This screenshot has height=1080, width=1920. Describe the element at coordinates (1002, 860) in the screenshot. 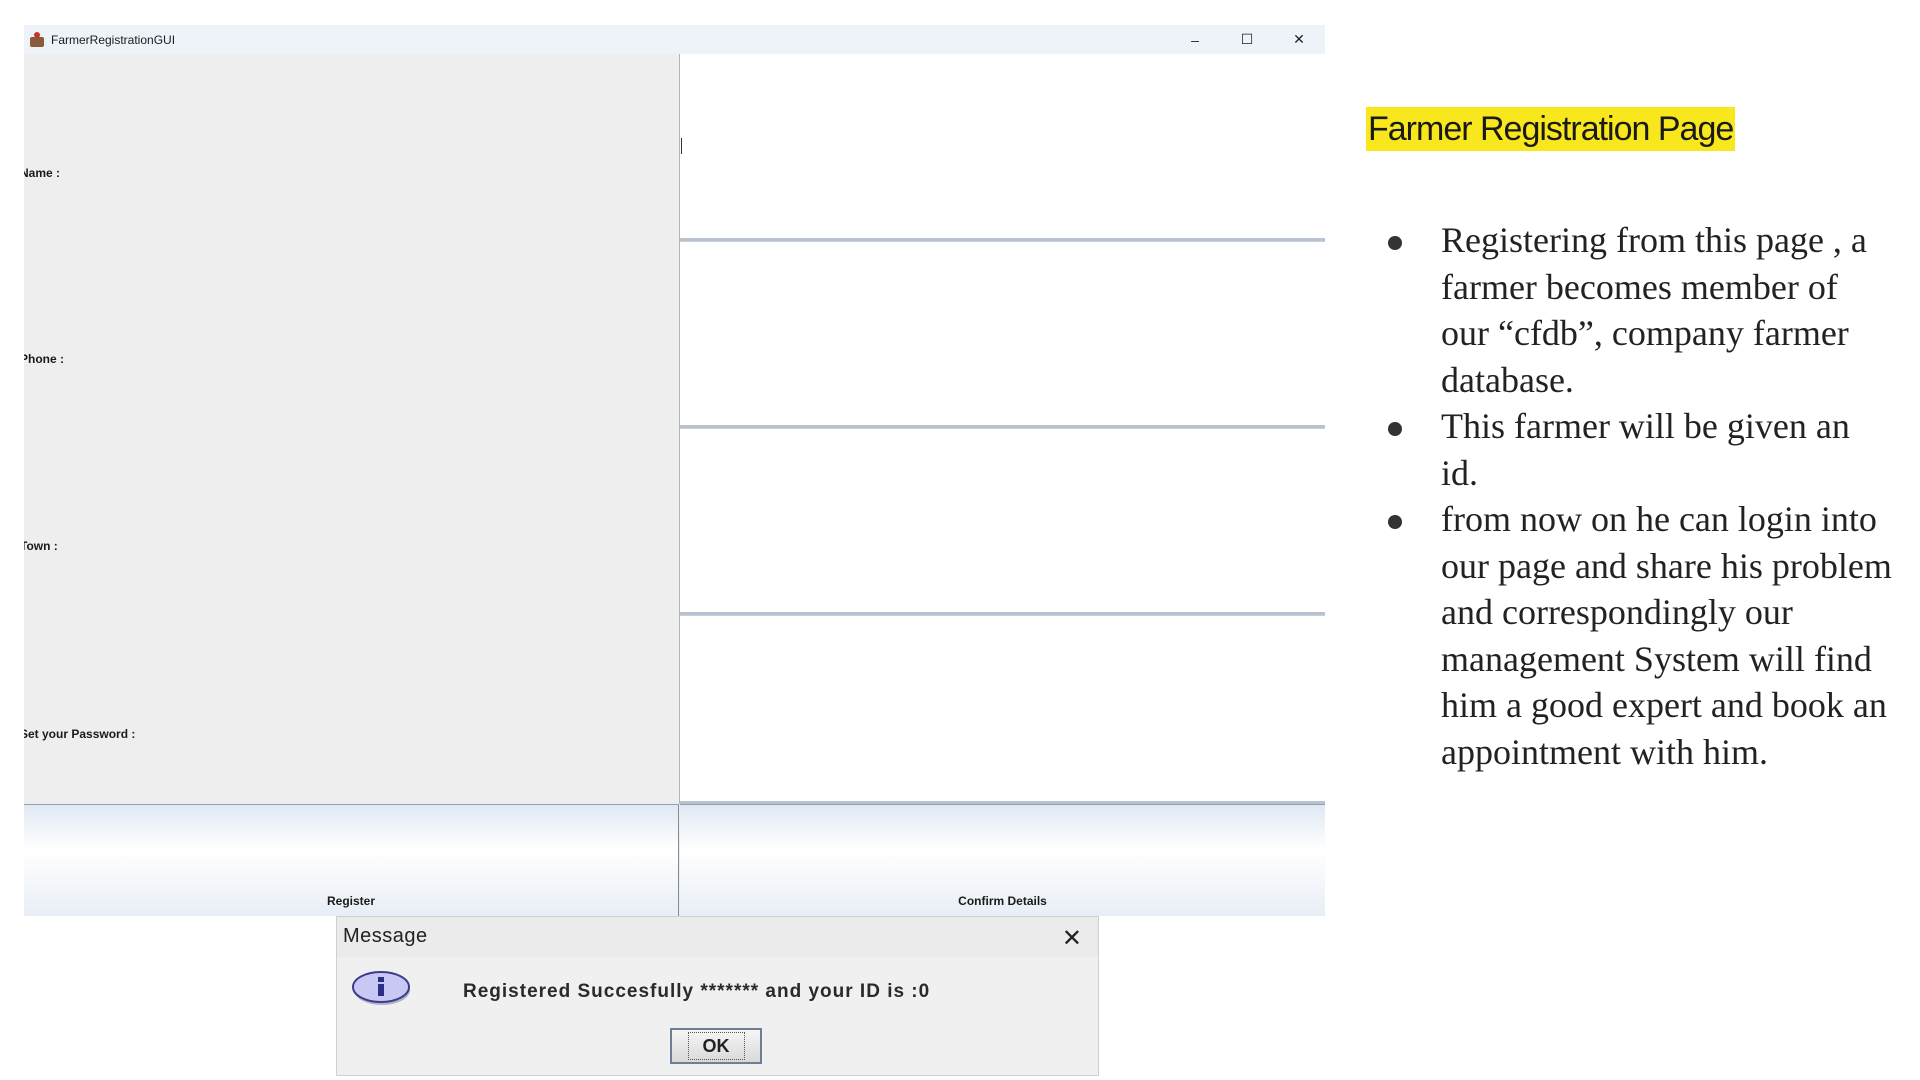

I see `confirm-details-button: Confirm Details` at that location.